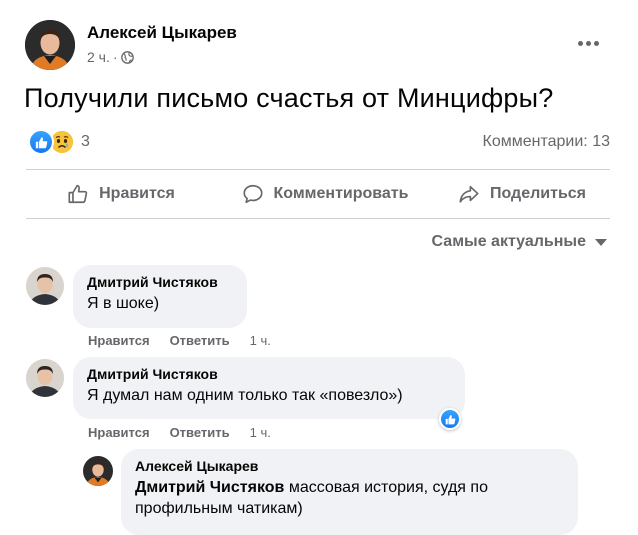  I want to click on post-time: 2 ч., so click(98, 57).